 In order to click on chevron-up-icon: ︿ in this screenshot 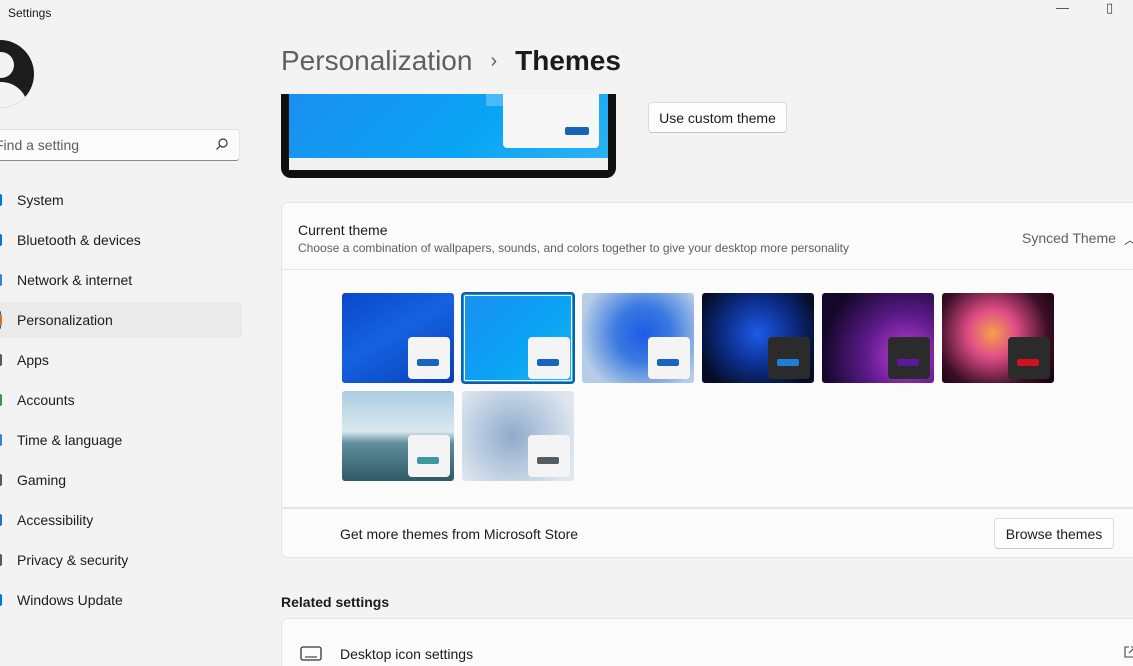, I will do `click(1128, 239)`.